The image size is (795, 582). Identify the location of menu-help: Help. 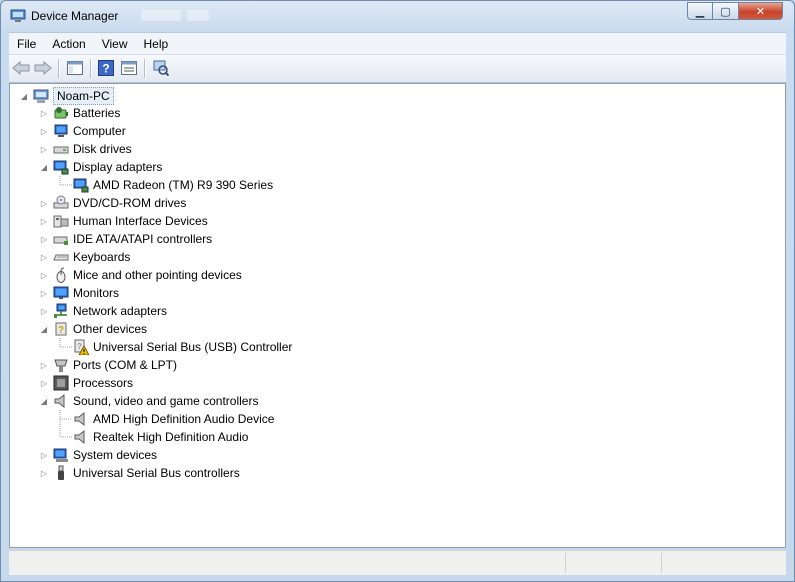
(156, 44).